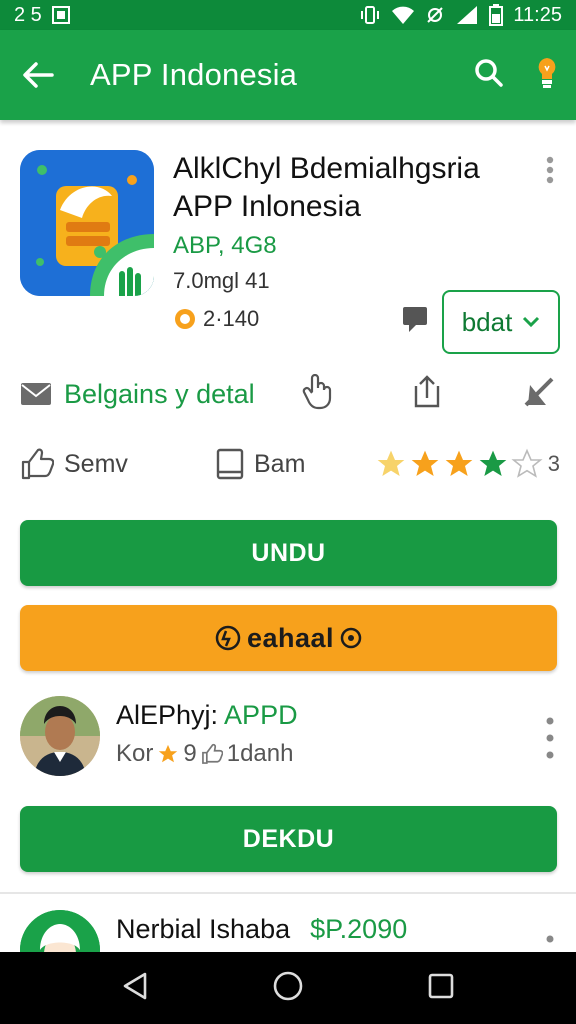 The image size is (576, 1024). I want to click on nav-back-icon, so click(135, 985).